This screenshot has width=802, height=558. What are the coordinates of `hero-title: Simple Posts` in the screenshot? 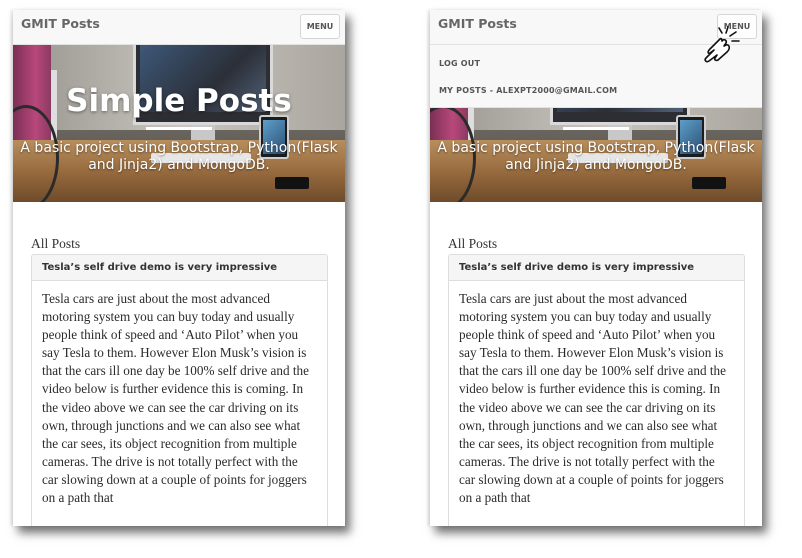 It's located at (179, 101).